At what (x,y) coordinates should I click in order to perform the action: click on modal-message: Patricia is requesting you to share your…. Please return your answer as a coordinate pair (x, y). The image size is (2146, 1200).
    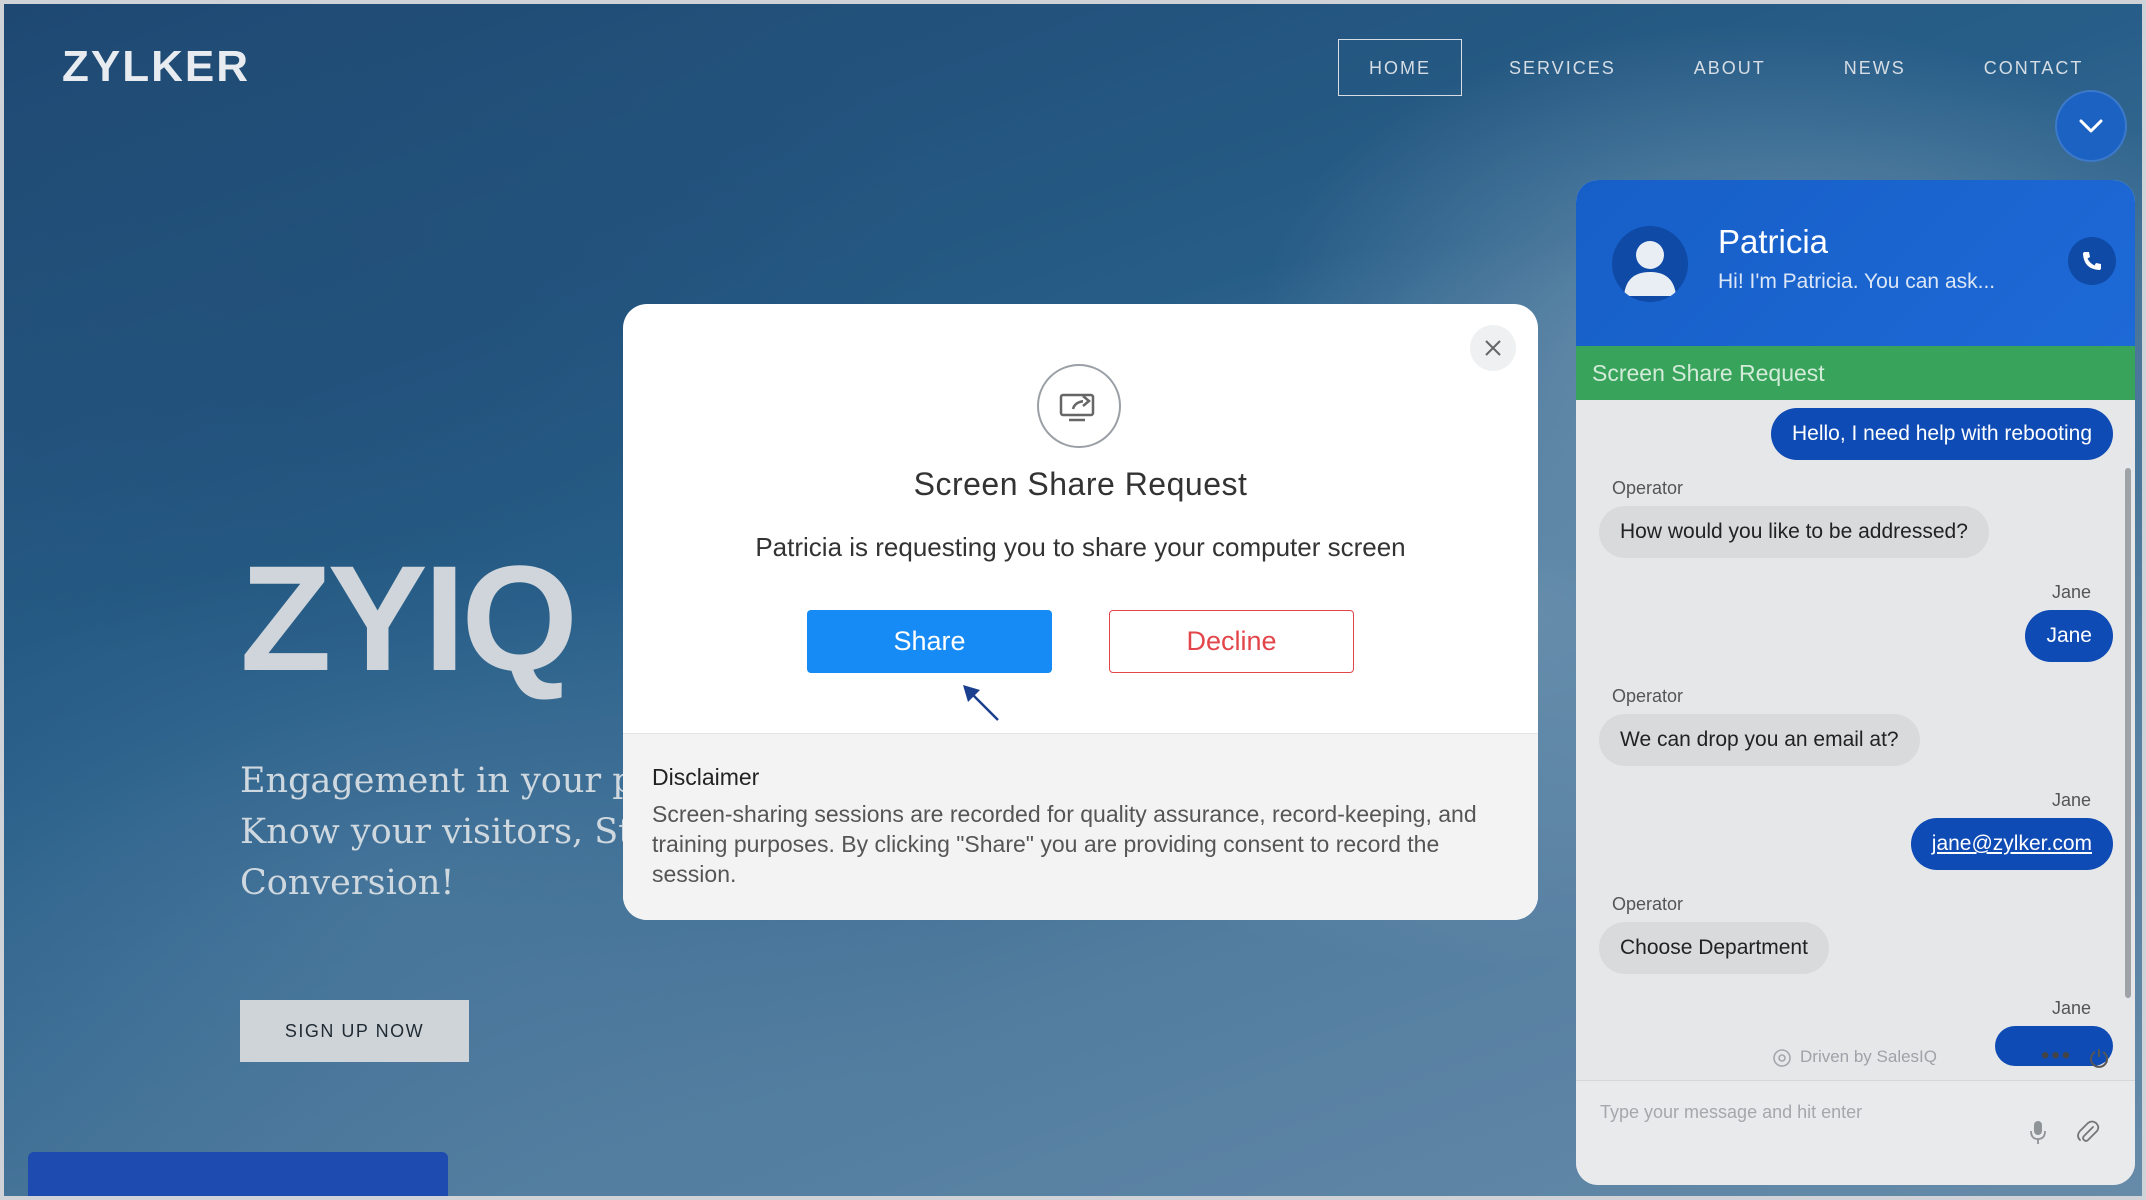
    Looking at the image, I should click on (1080, 547).